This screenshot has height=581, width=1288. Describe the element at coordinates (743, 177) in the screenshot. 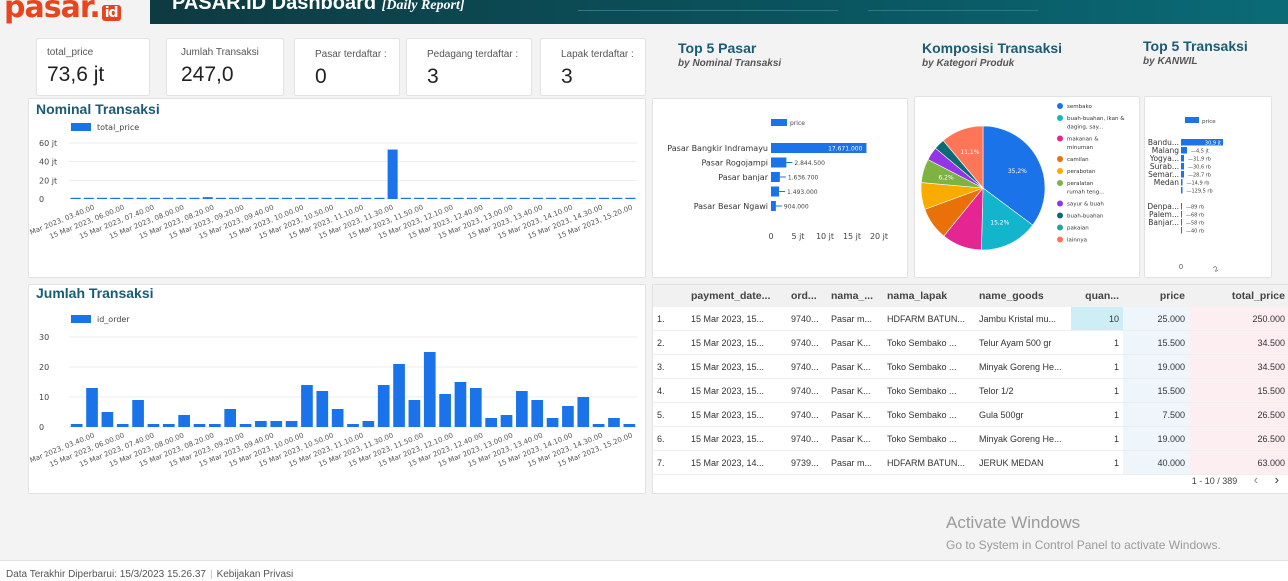

I see `category-label: Pasar banjar` at that location.